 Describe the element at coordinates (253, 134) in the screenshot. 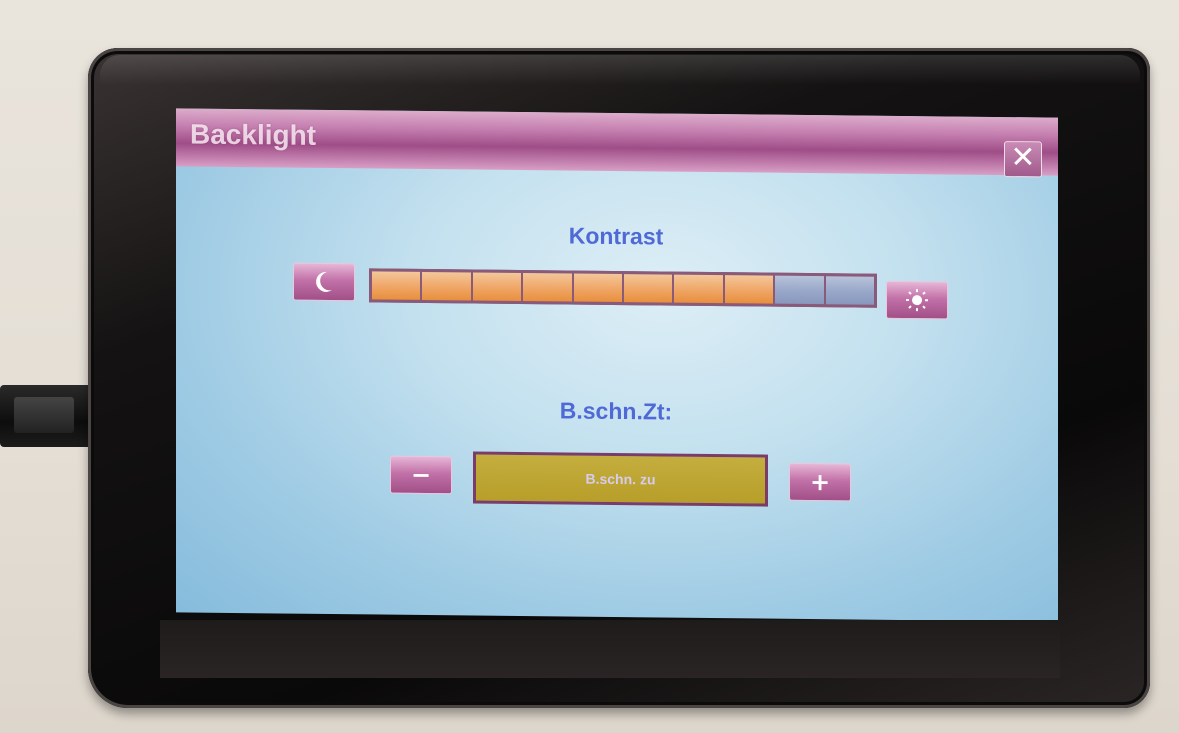

I see `window-title: Backlight` at that location.